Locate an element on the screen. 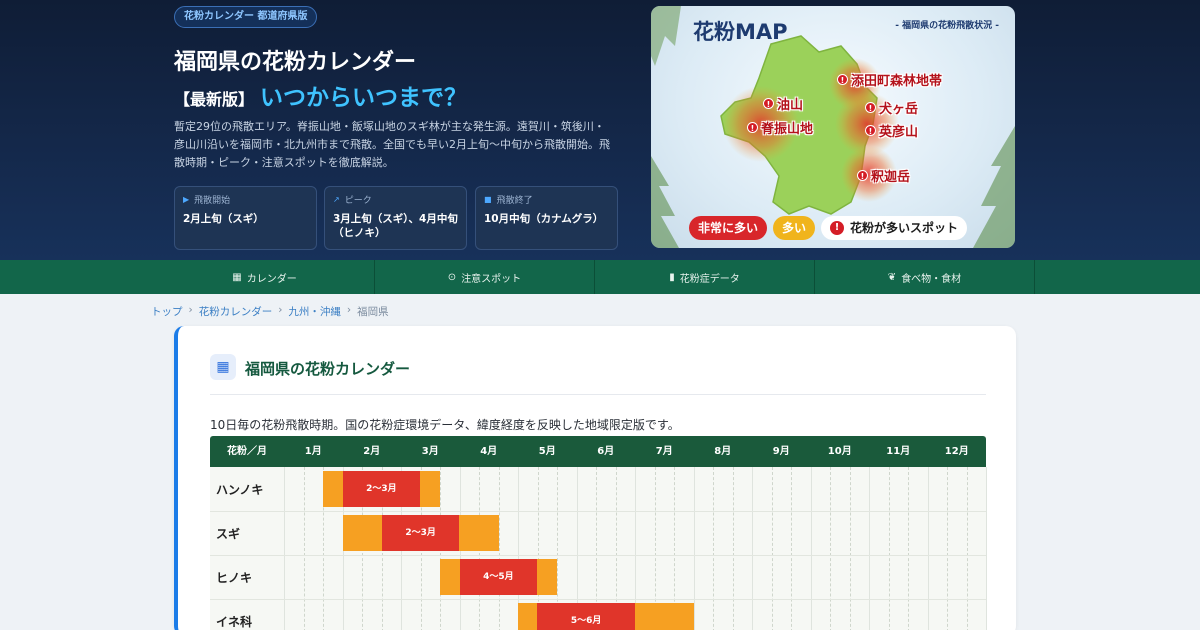  map-subtitle: - 福岡県の花粉飛散状況 - is located at coordinates (947, 26).